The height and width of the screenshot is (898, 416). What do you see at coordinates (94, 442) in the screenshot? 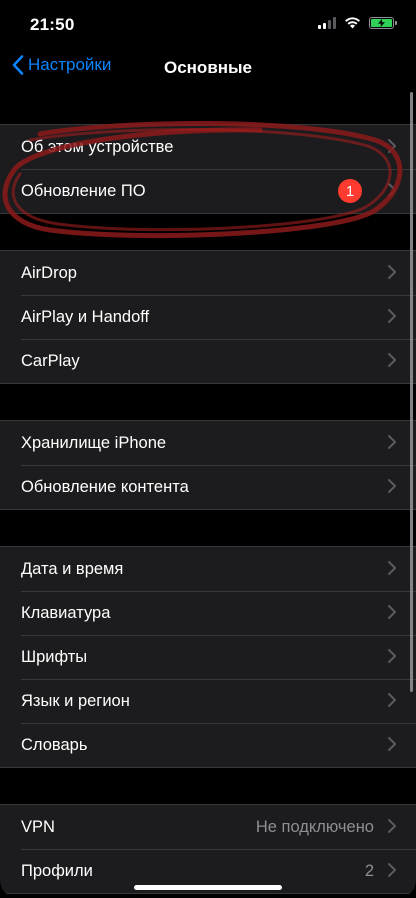
I see `row-label: Хранилище iPhone` at bounding box center [94, 442].